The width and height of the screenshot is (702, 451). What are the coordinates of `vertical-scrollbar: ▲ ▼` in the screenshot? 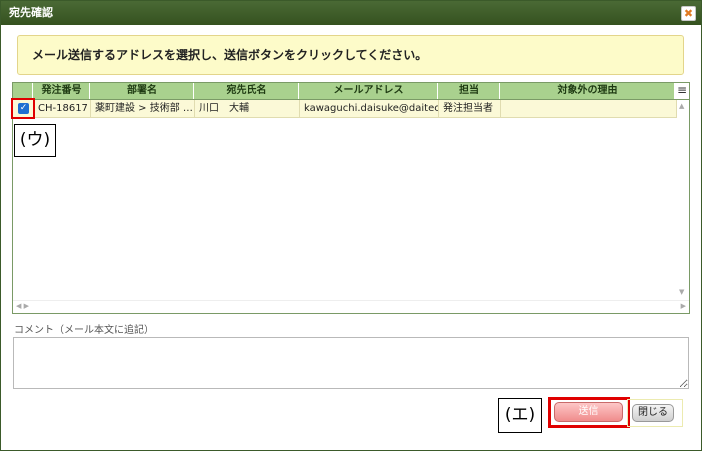 It's located at (683, 199).